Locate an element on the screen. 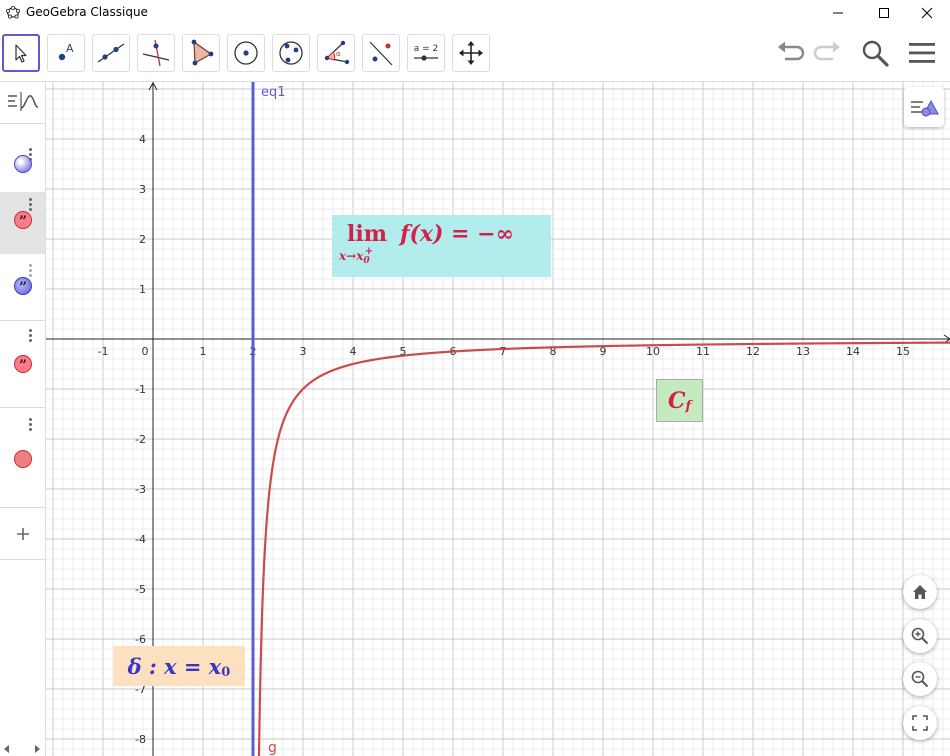  style-bar-toggle is located at coordinates (924, 107).